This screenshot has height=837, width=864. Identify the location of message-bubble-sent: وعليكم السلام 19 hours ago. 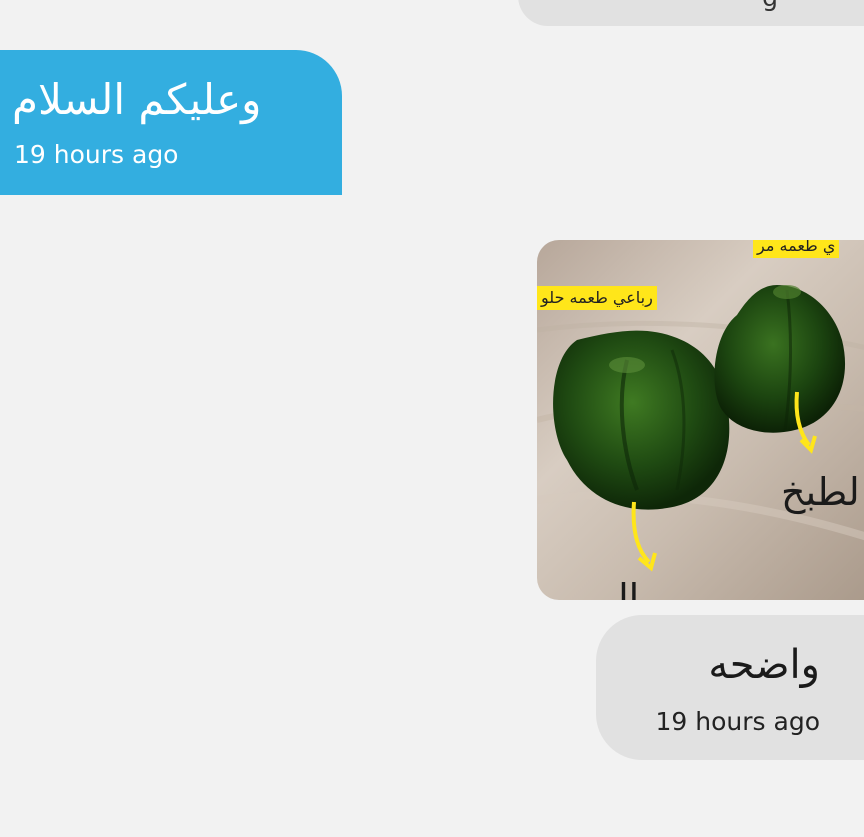
(171, 122).